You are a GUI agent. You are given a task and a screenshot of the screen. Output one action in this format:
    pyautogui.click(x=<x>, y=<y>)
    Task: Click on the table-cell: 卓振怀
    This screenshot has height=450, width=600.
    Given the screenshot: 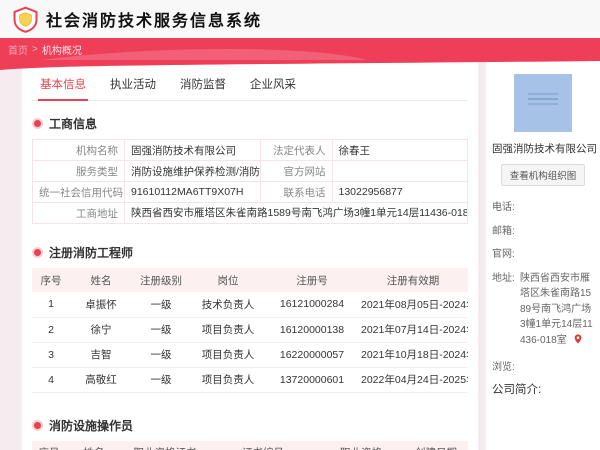 What is the action you would take?
    pyautogui.click(x=101, y=305)
    